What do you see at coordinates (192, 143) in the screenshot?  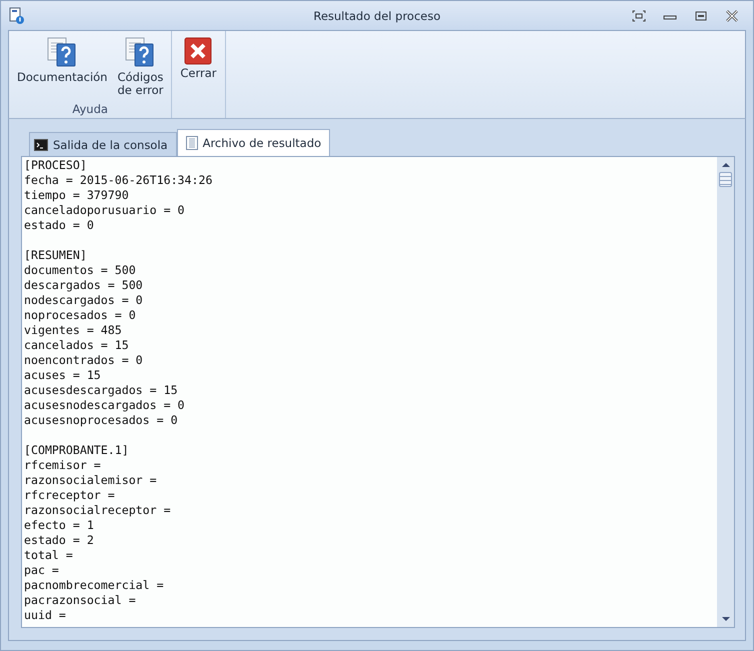 I see `document-icon` at bounding box center [192, 143].